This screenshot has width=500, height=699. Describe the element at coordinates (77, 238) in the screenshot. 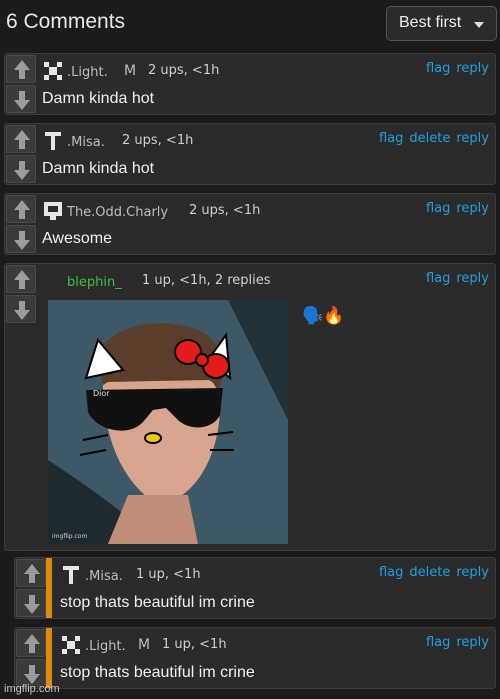

I see `comment-text: Awesome` at that location.